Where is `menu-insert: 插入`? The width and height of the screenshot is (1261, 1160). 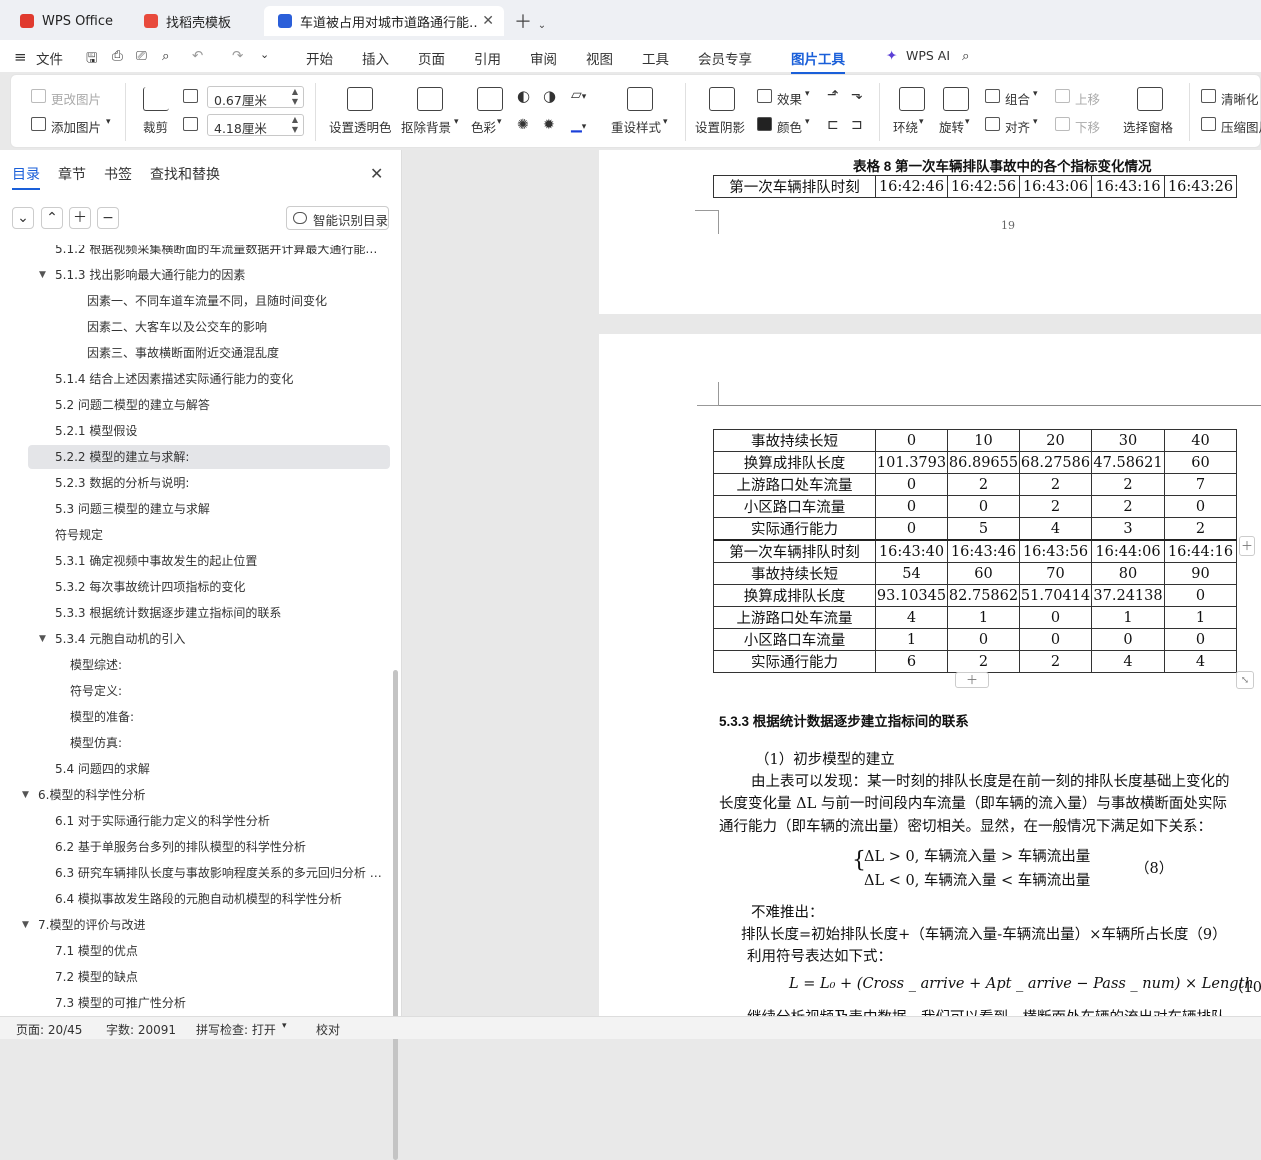 menu-insert: 插入 is located at coordinates (375, 58).